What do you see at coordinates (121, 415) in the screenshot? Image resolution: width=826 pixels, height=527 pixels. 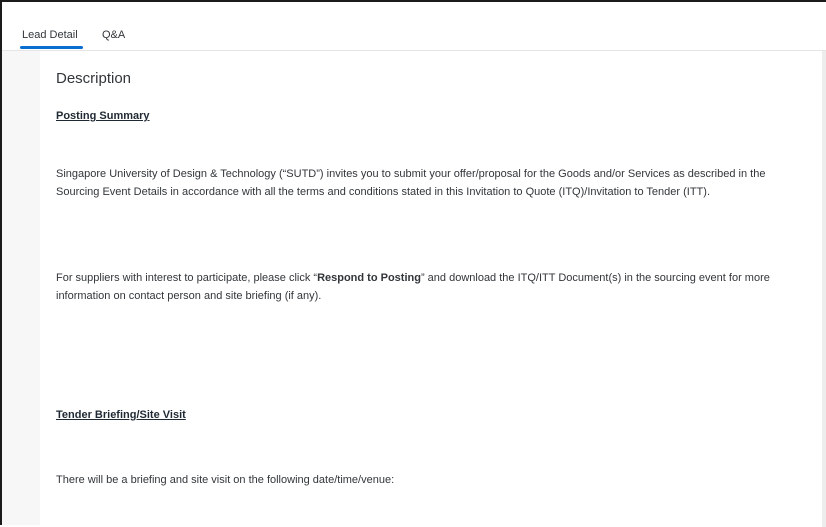 I see `tender-briefing-heading: Tender Briefing/Site Visit` at bounding box center [121, 415].